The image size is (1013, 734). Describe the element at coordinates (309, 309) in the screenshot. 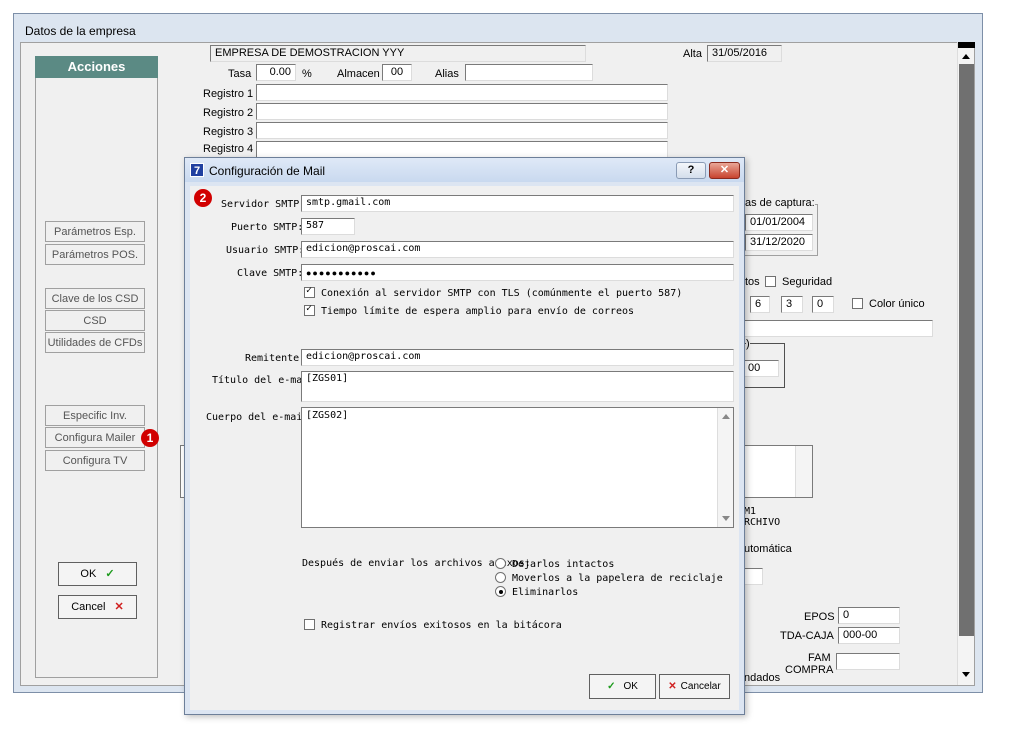

I see `tiempo-check-icon: ✓` at that location.